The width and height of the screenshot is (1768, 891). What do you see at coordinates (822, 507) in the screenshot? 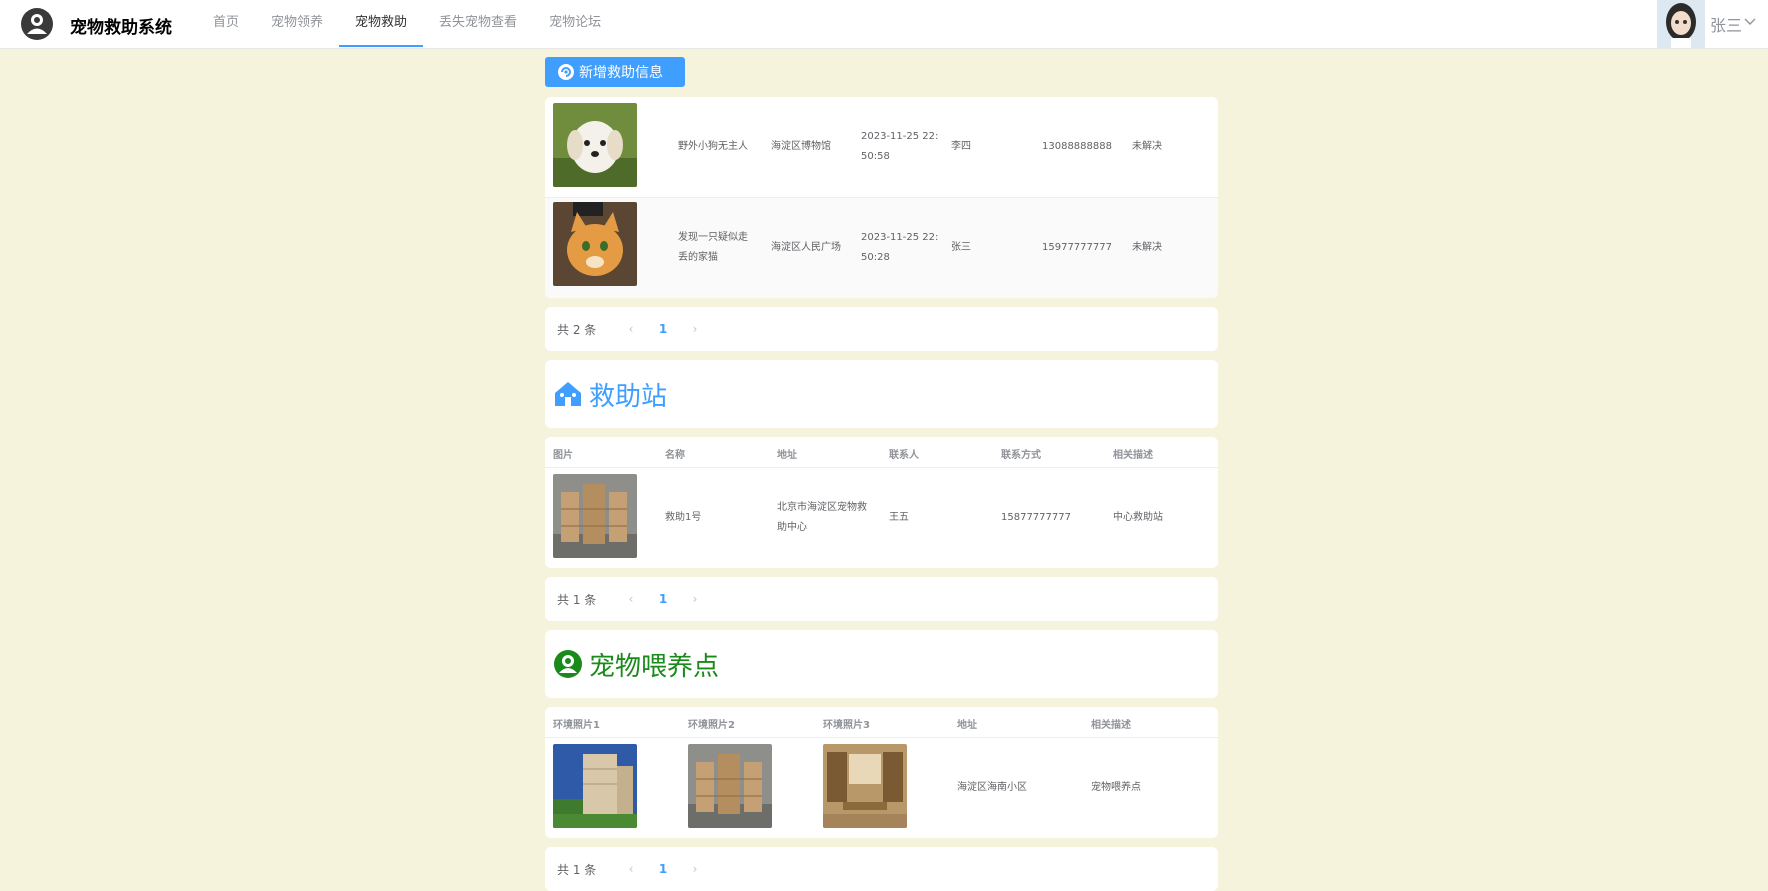
I see `station-address-line1: 北京市海淀区宠物救` at bounding box center [822, 507].